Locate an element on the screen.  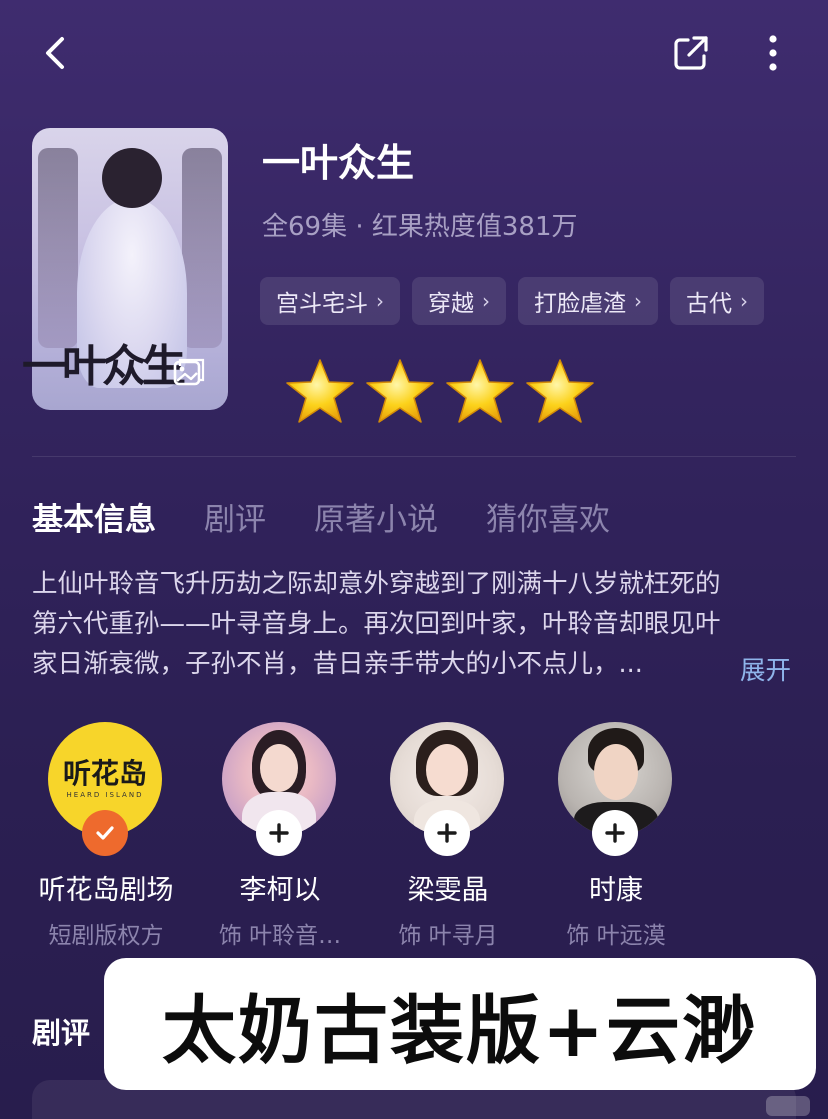
detail-tabs: 基本信息 剧评 原著小说 猜你喜欢 is located at coordinates (321, 516).